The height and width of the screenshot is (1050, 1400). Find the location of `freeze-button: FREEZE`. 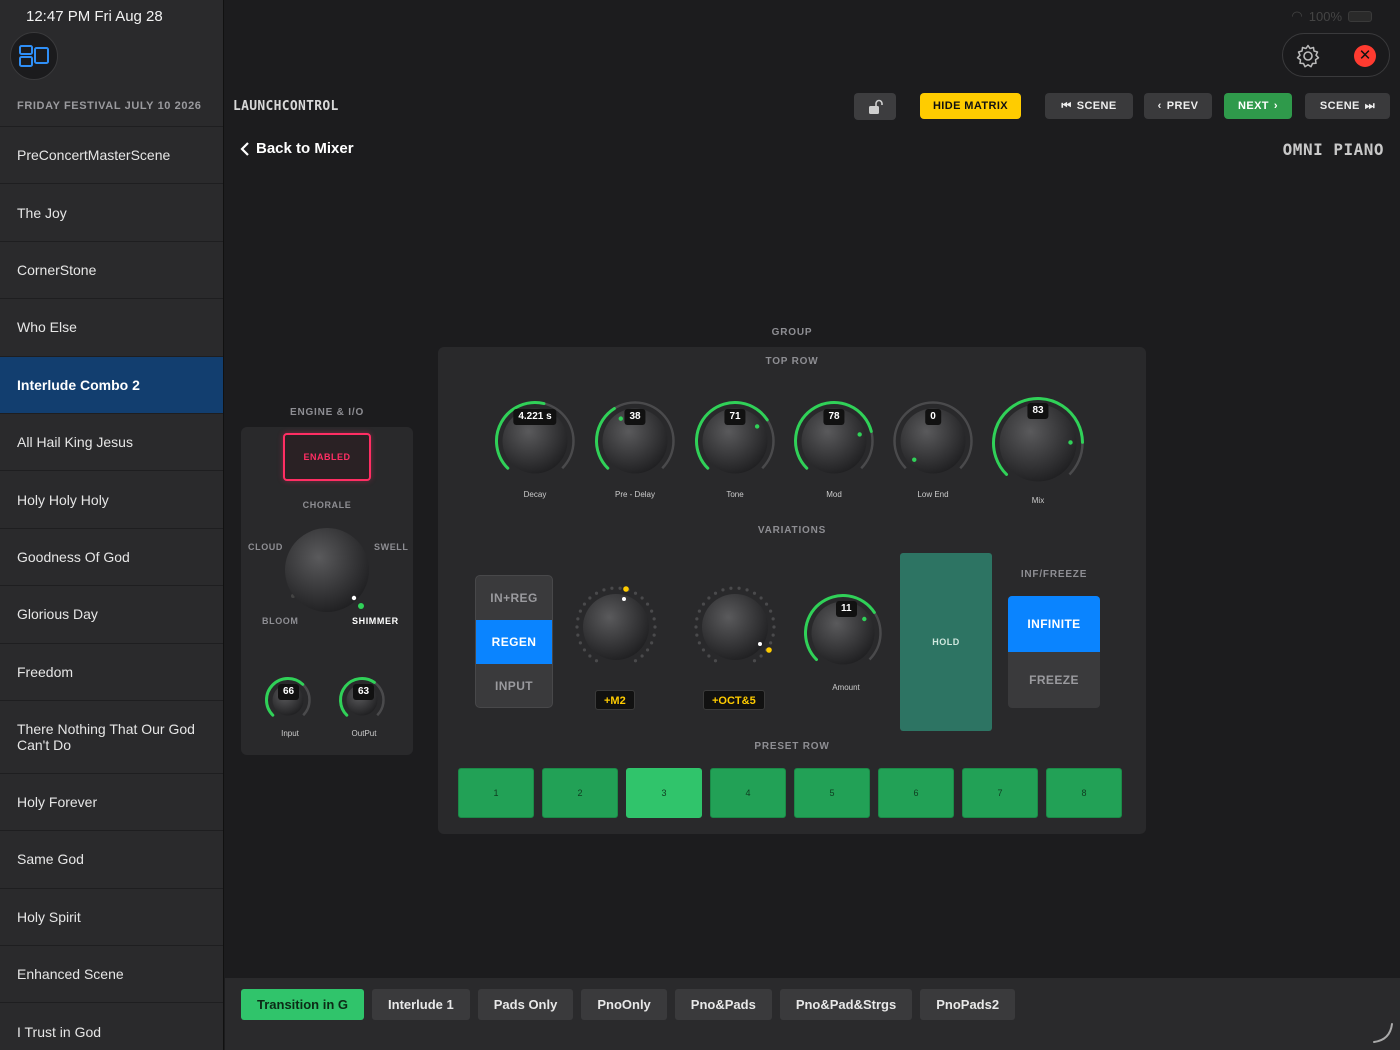

freeze-button: FREEZE is located at coordinates (1054, 680).